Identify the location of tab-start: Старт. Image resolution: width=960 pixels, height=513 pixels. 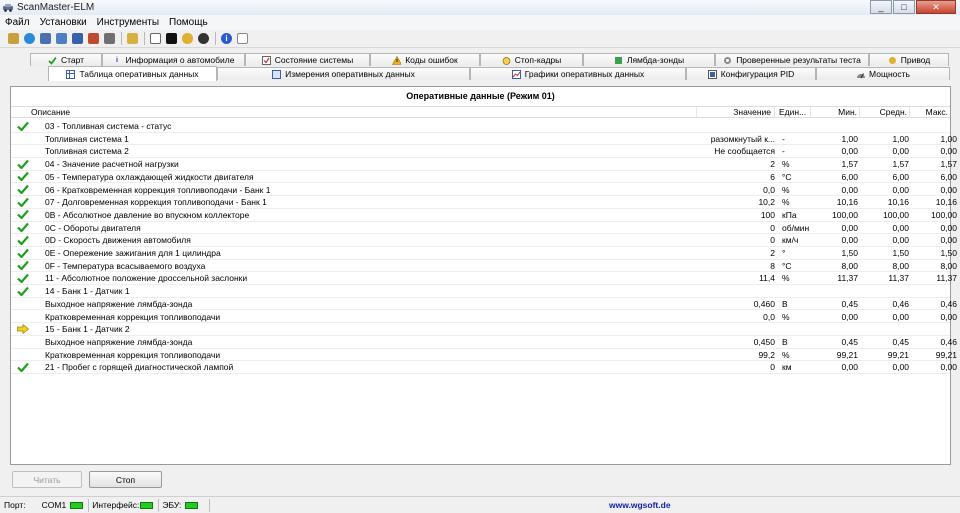
(66, 59).